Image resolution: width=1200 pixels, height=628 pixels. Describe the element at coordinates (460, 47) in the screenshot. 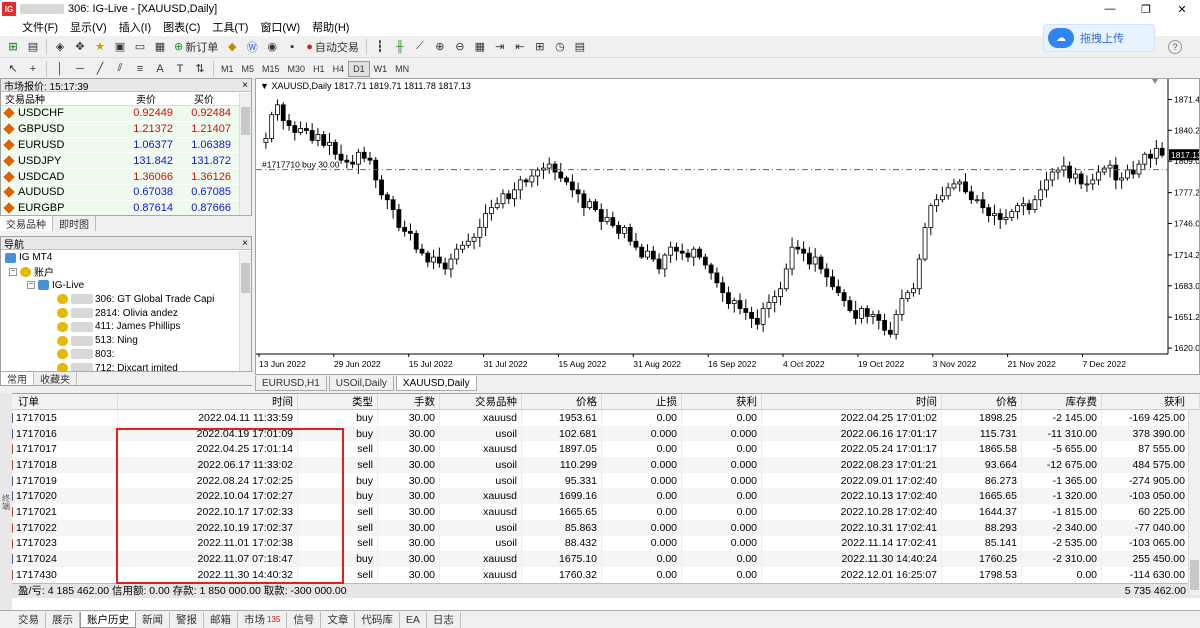

I see `zoom-out-icon: ⊖` at that location.